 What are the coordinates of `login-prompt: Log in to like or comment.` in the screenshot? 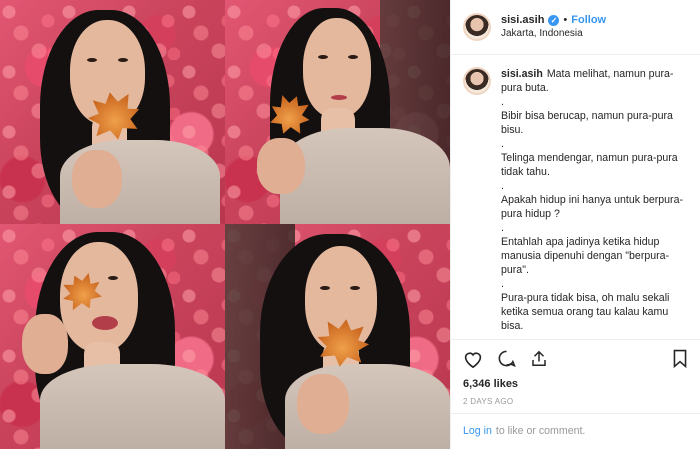 It's located at (575, 430).